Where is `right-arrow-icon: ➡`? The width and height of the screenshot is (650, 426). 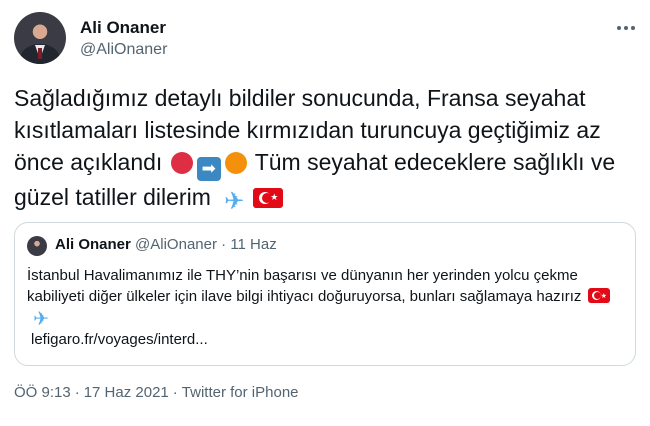 right-arrow-icon: ➡ is located at coordinates (208, 169).